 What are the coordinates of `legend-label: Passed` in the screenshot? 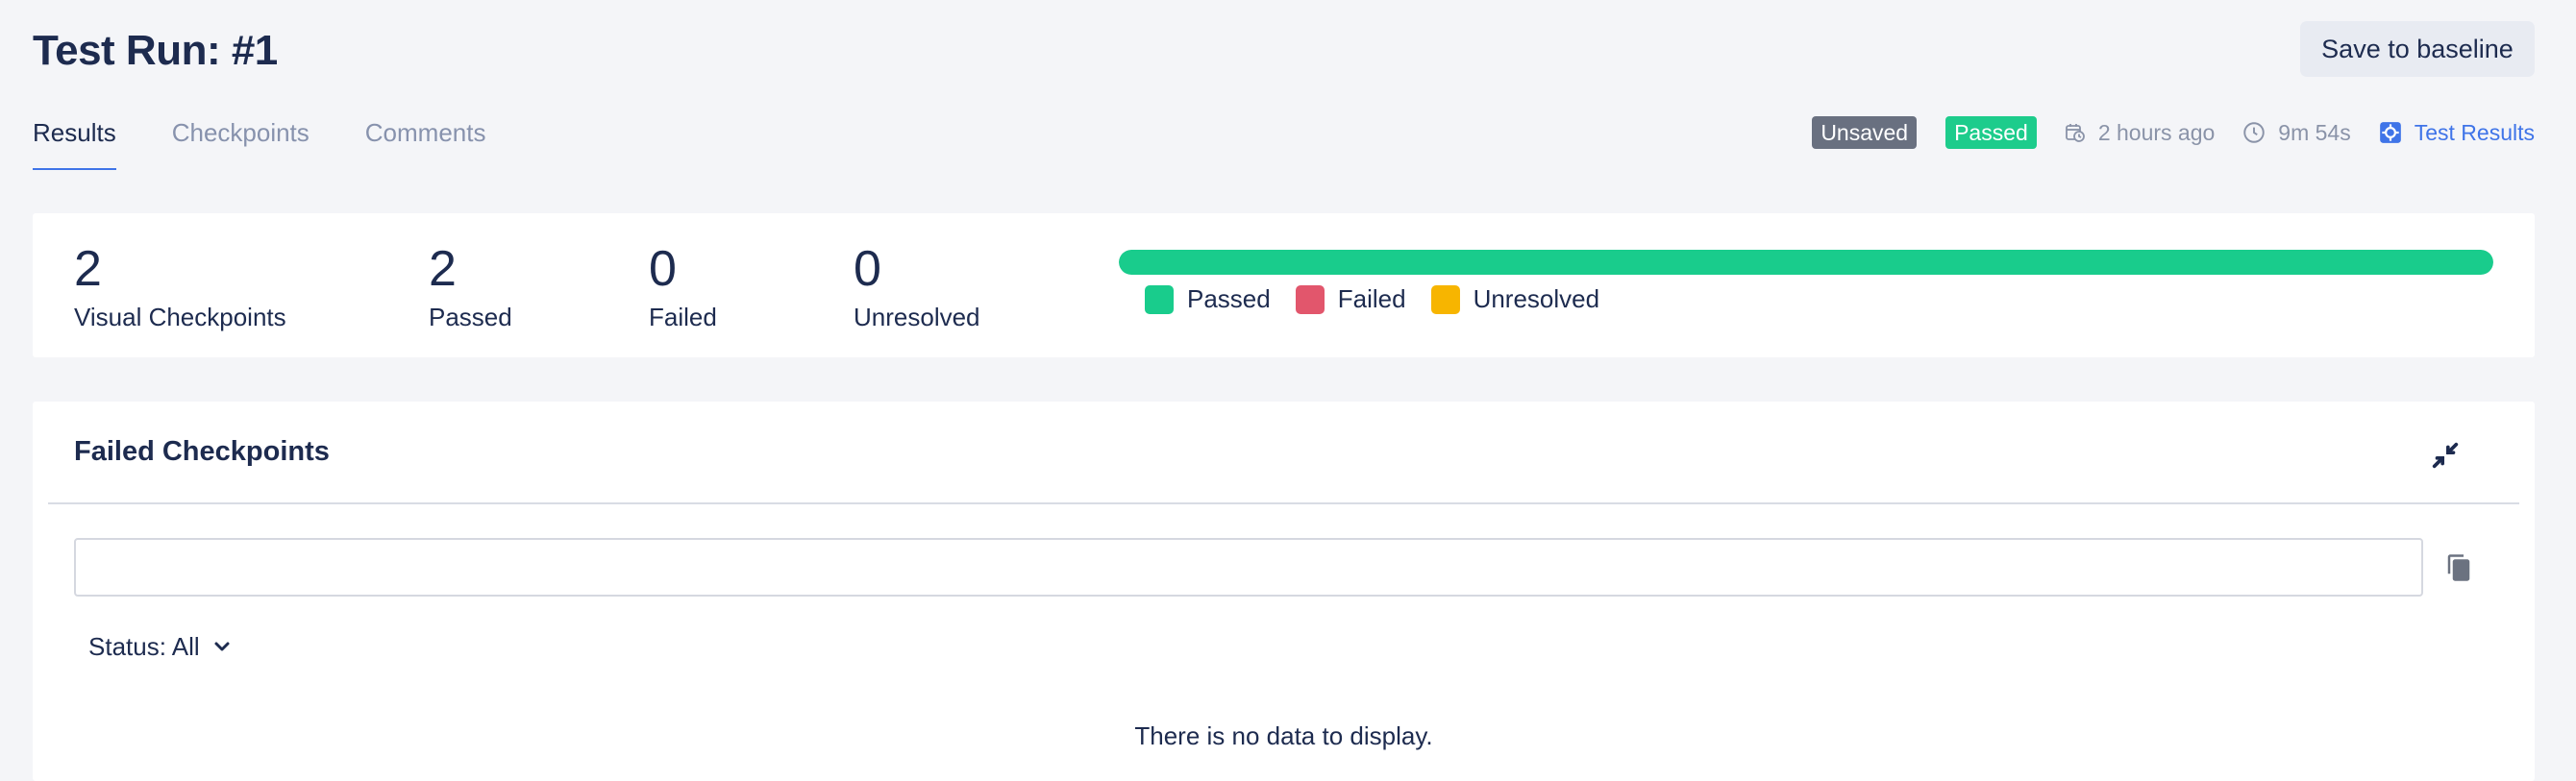 It's located at (1229, 298).